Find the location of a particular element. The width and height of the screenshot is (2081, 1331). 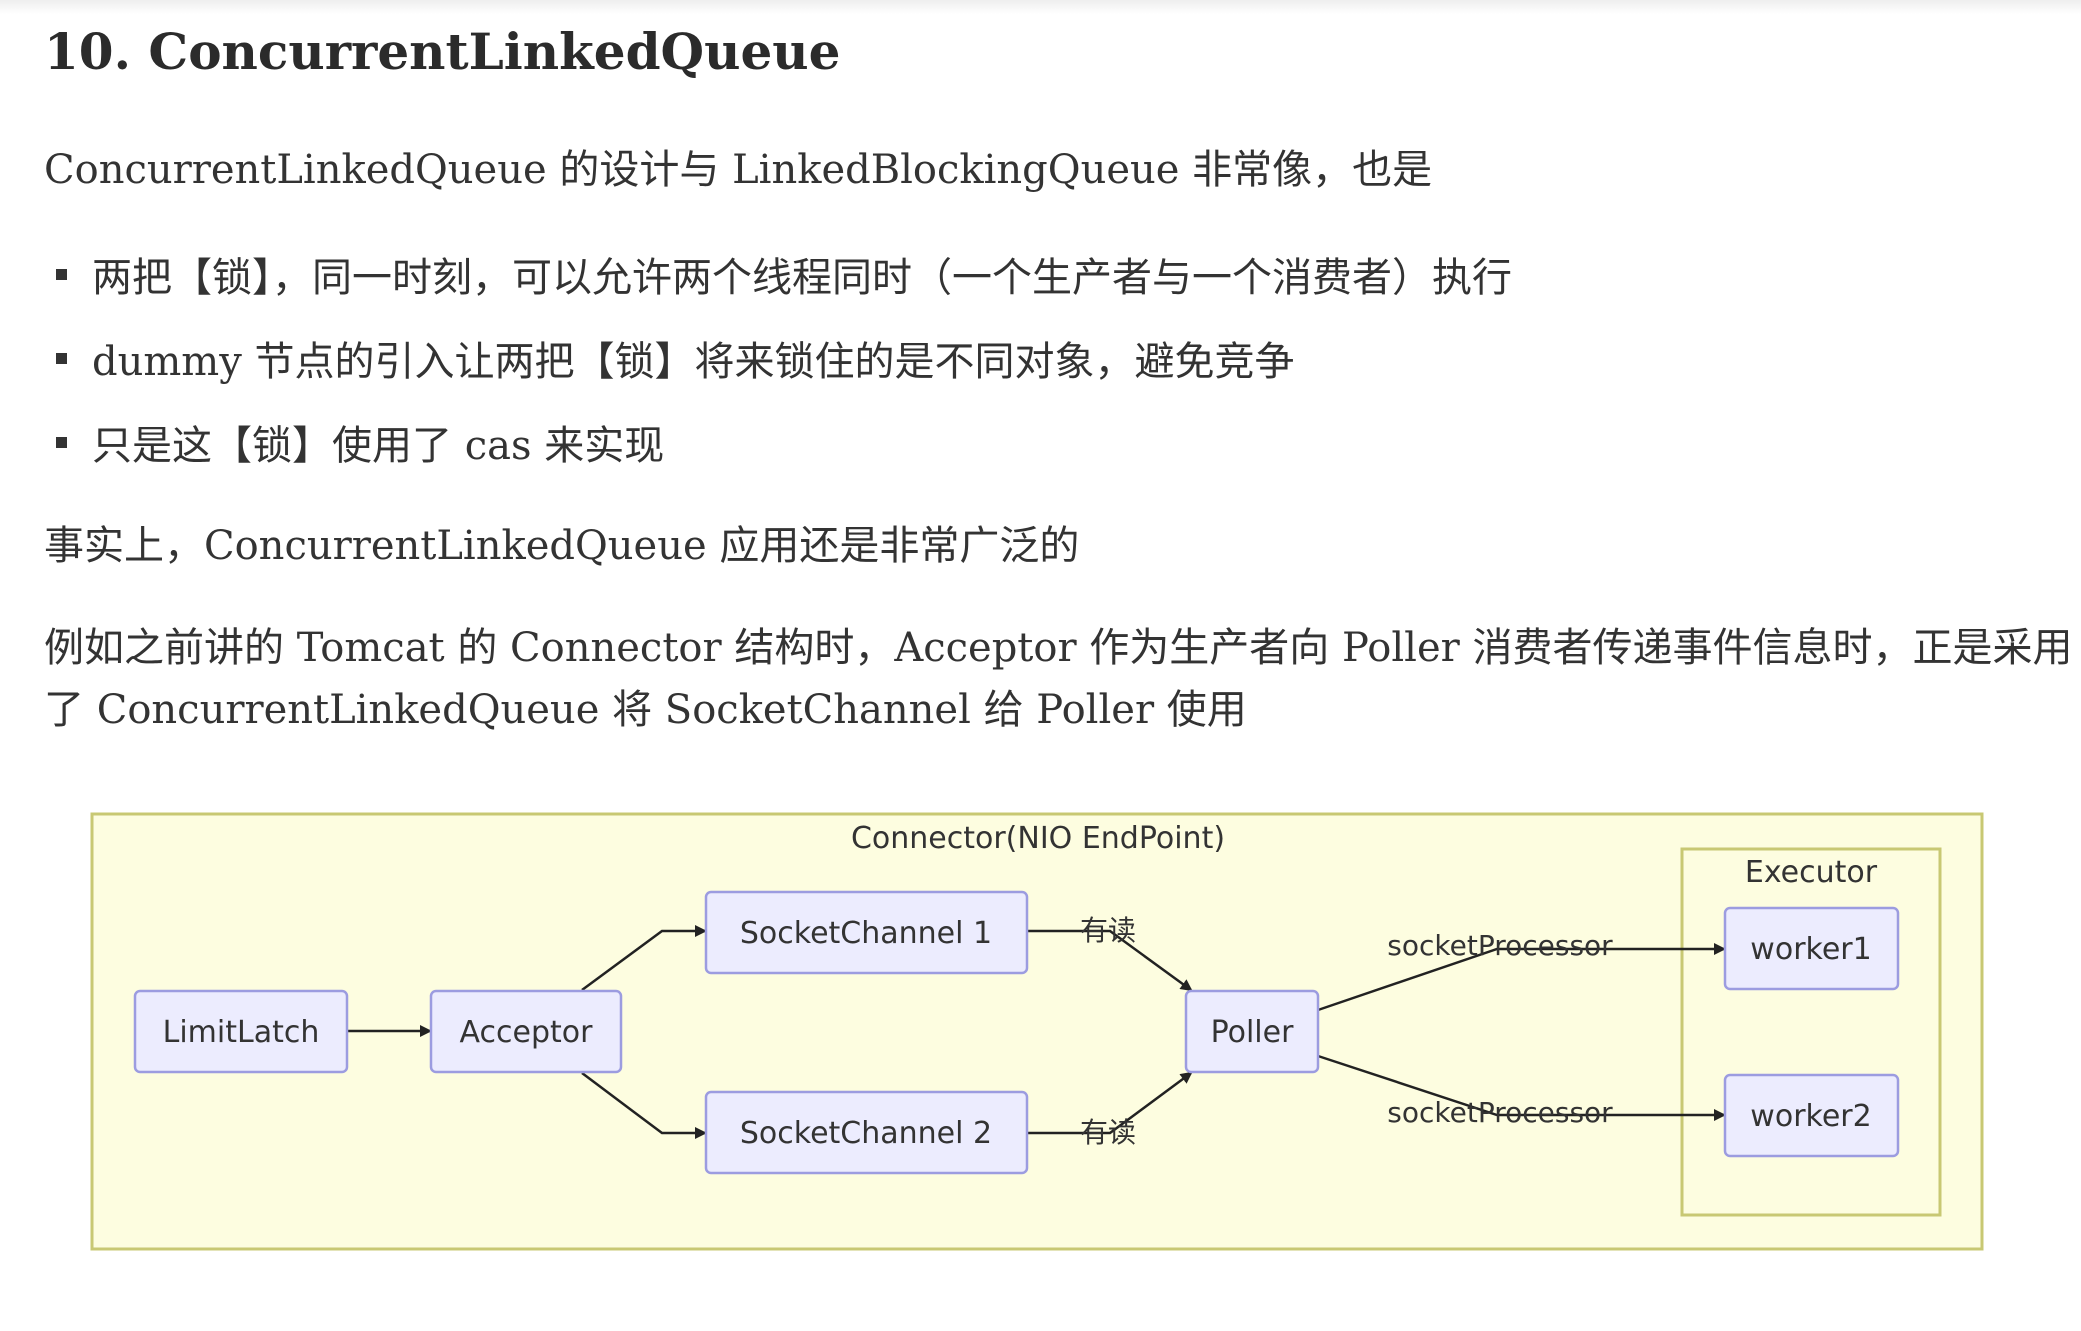

node-worker1: worker1 is located at coordinates (1811, 948).